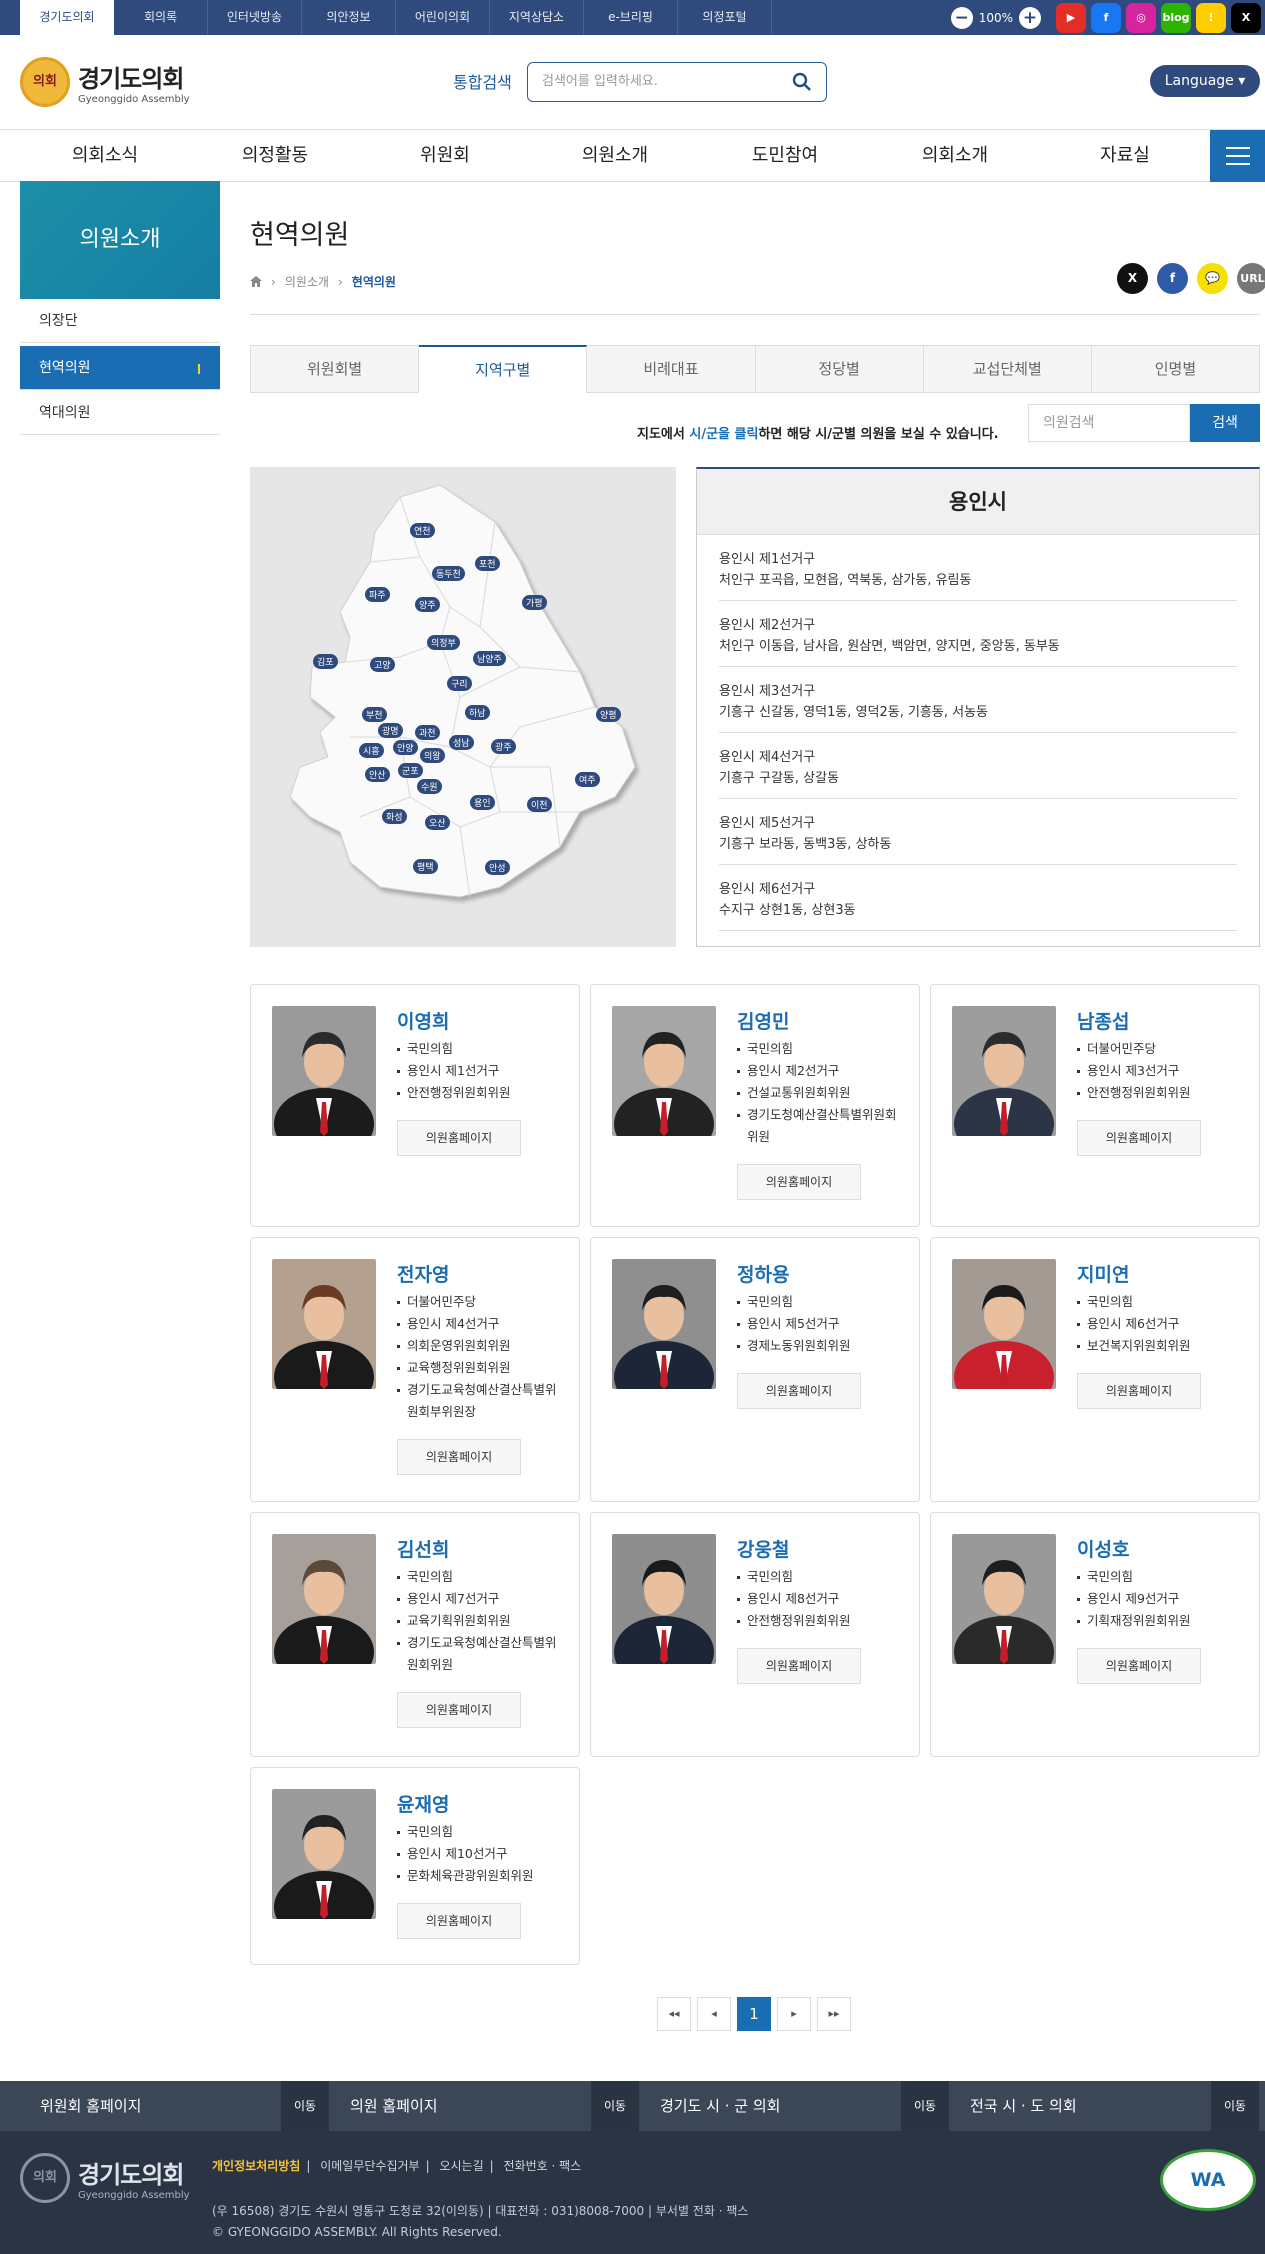 The height and width of the screenshot is (2254, 1265). Describe the element at coordinates (503, 369) in the screenshot. I see `tab-district: 지역구별` at that location.